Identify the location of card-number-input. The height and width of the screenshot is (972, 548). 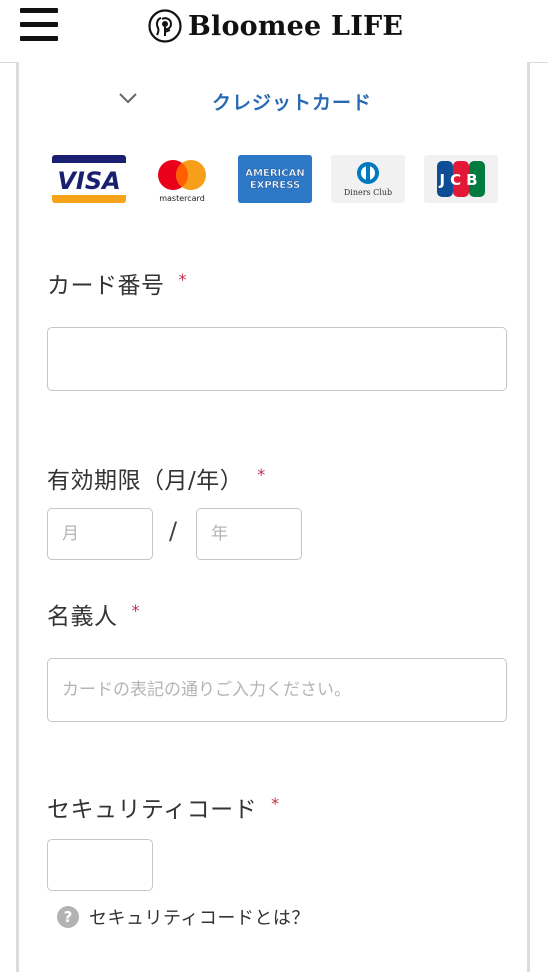
(277, 359).